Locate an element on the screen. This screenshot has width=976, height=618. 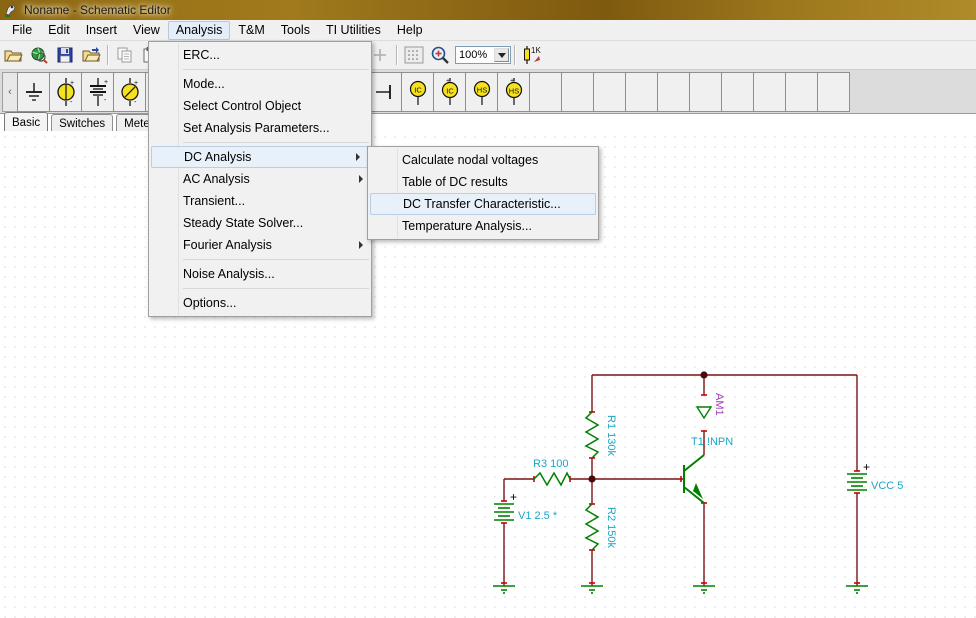
source-v1-polarity: + is located at coordinates (513, 497).